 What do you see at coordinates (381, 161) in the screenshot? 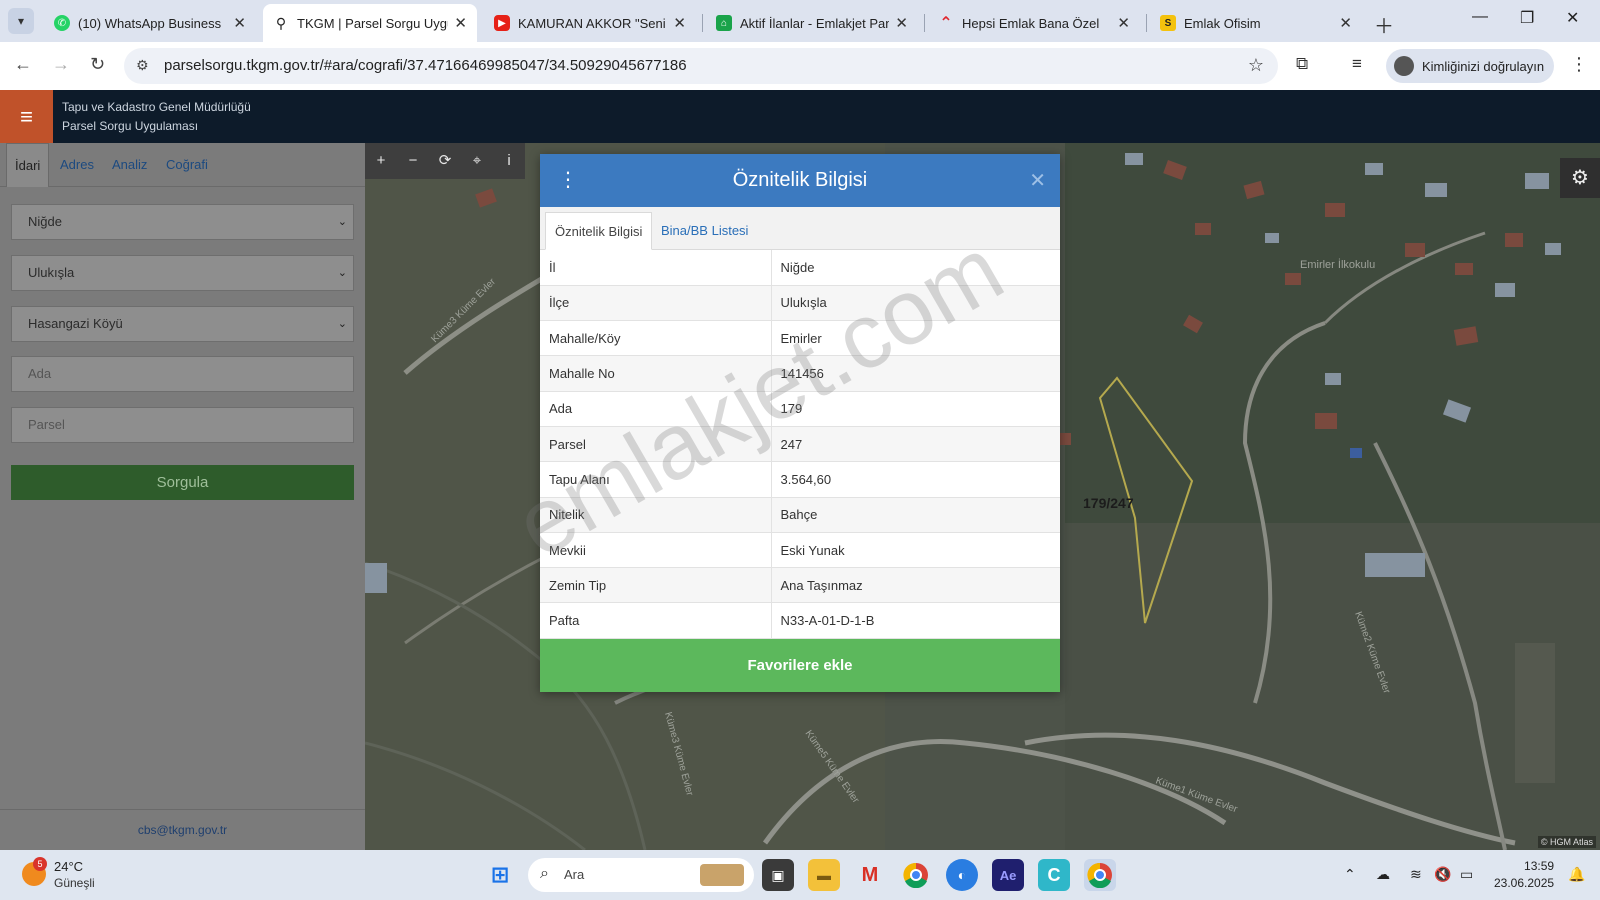
I see `zoom-in-icon: +` at bounding box center [381, 161].